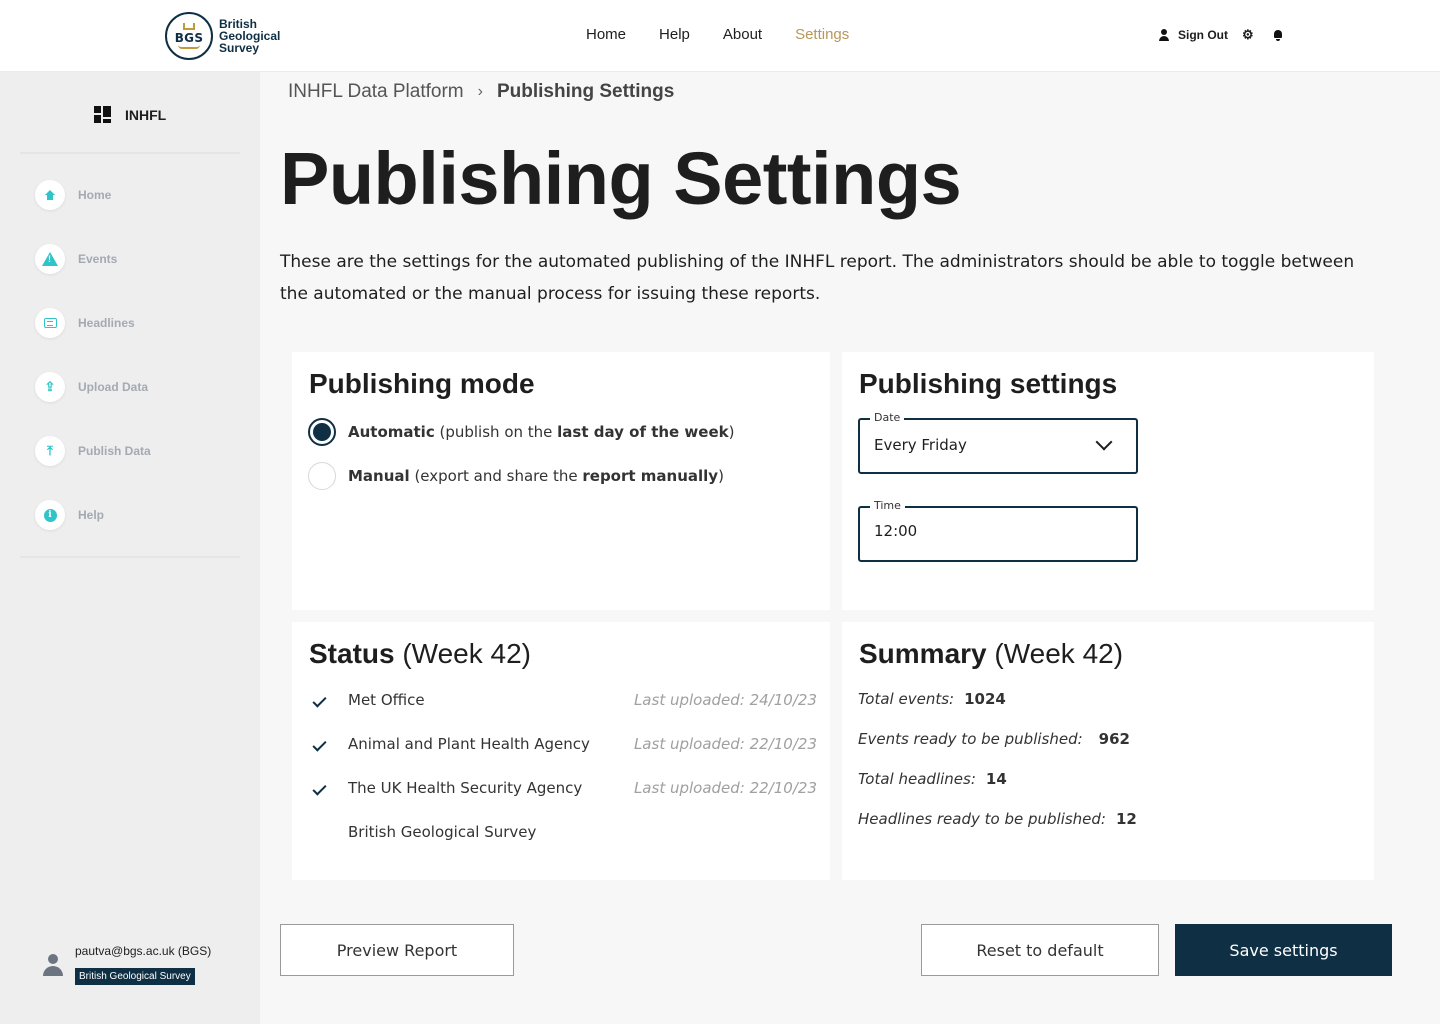 Image resolution: width=1440 pixels, height=1024 pixels. I want to click on date-value: Every Friday, so click(920, 445).